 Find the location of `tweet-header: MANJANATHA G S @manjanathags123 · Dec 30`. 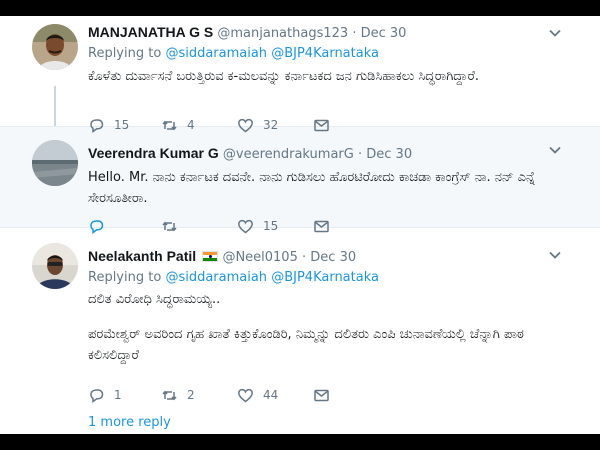

tweet-header: MANJANATHA G S @manjanathags123 · Dec 30 is located at coordinates (324, 33).